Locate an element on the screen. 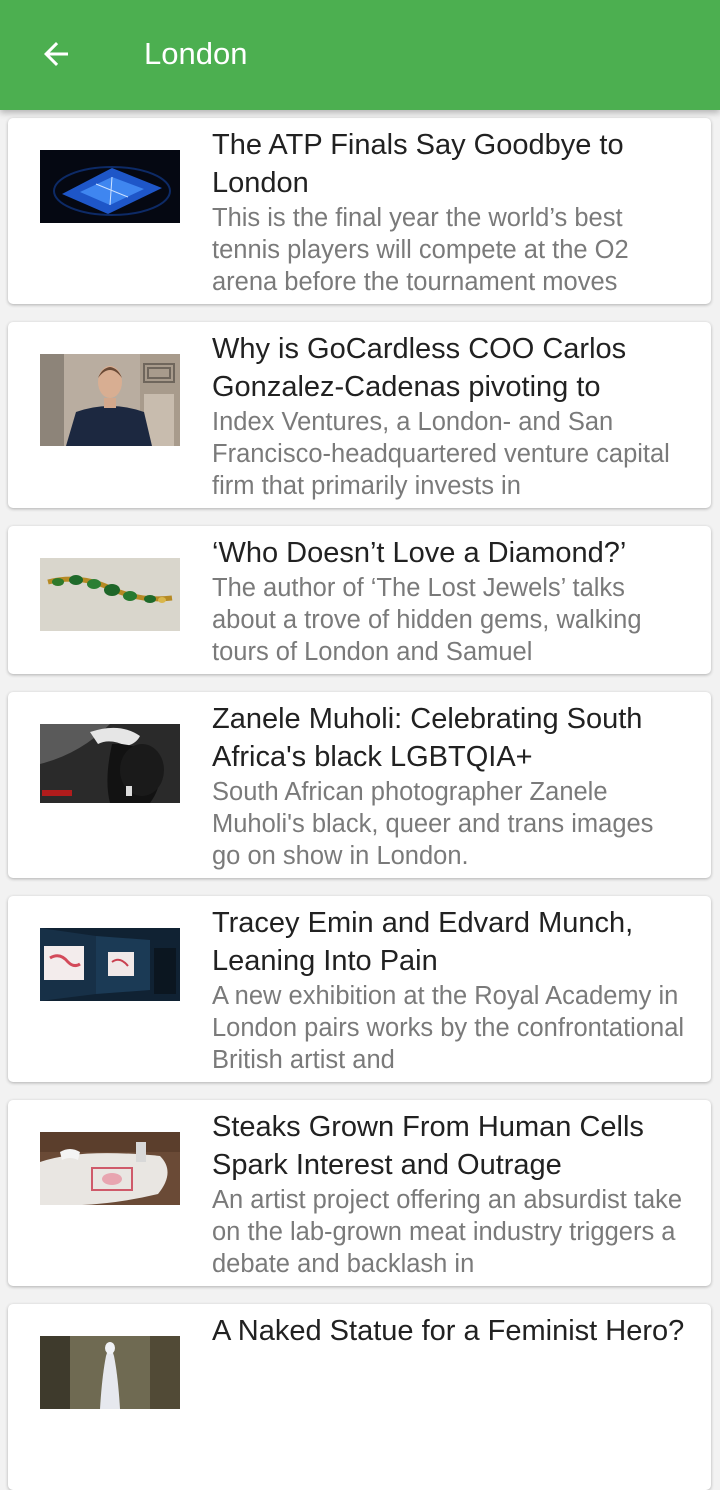 The height and width of the screenshot is (1490, 720). app-bar: London is located at coordinates (360, 55).